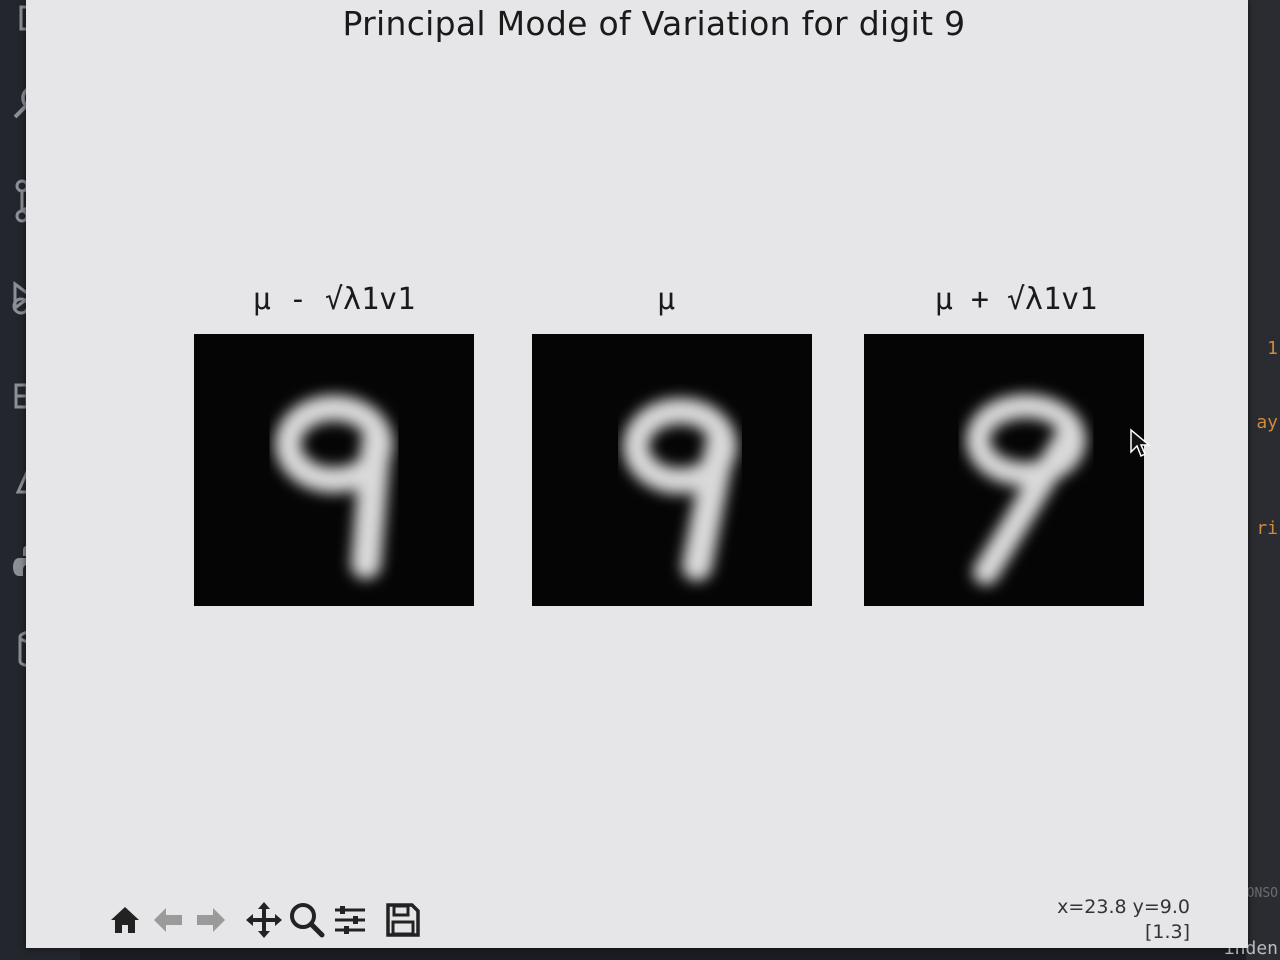 The height and width of the screenshot is (960, 1280). I want to click on mouse-pointer-icon, so click(1141, 446).